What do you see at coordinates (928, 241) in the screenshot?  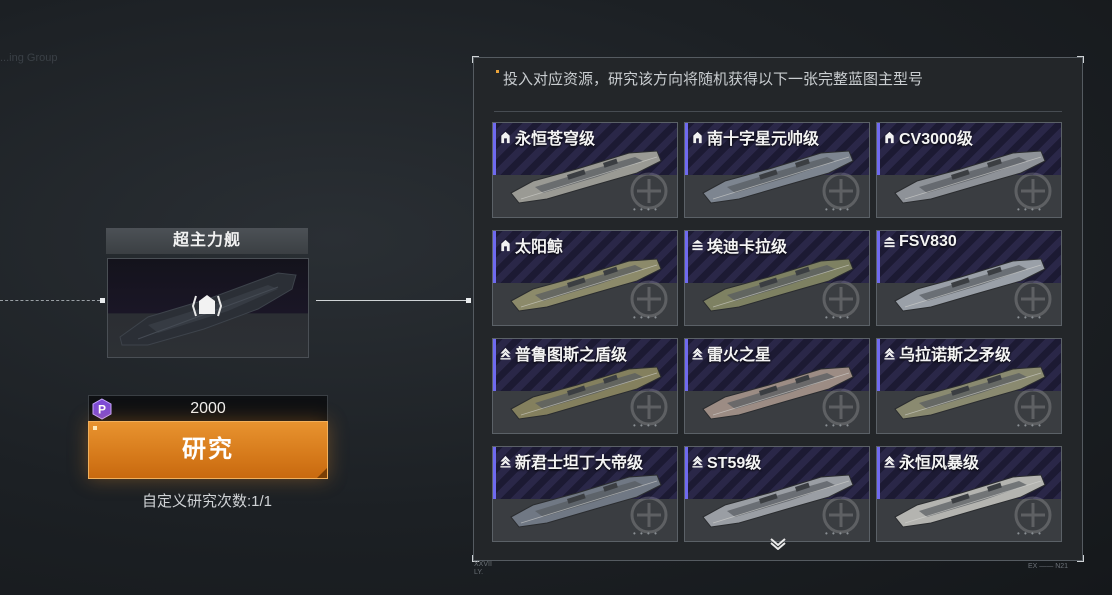 I see `ship-name: FSV830` at bounding box center [928, 241].